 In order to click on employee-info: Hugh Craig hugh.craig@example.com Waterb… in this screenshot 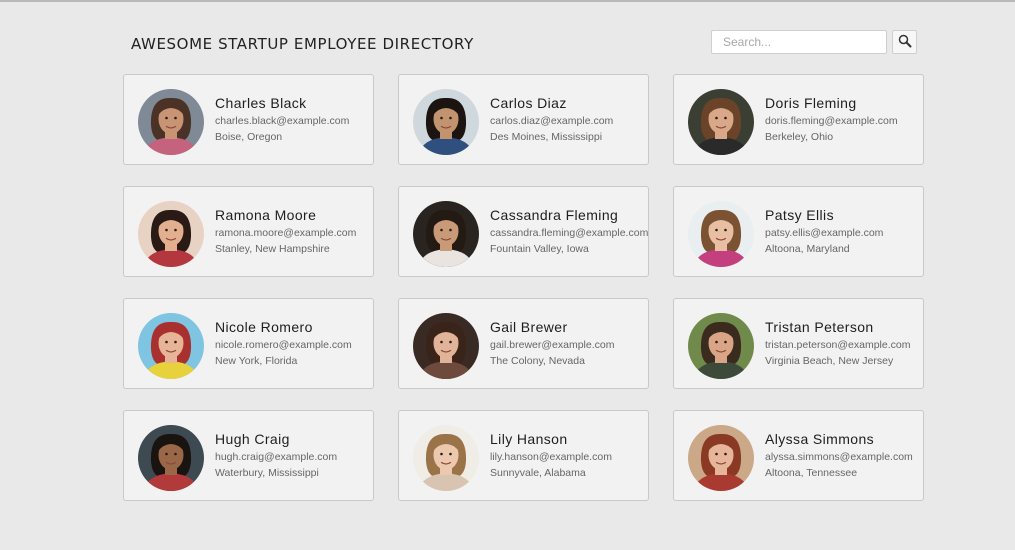, I will do `click(292, 455)`.